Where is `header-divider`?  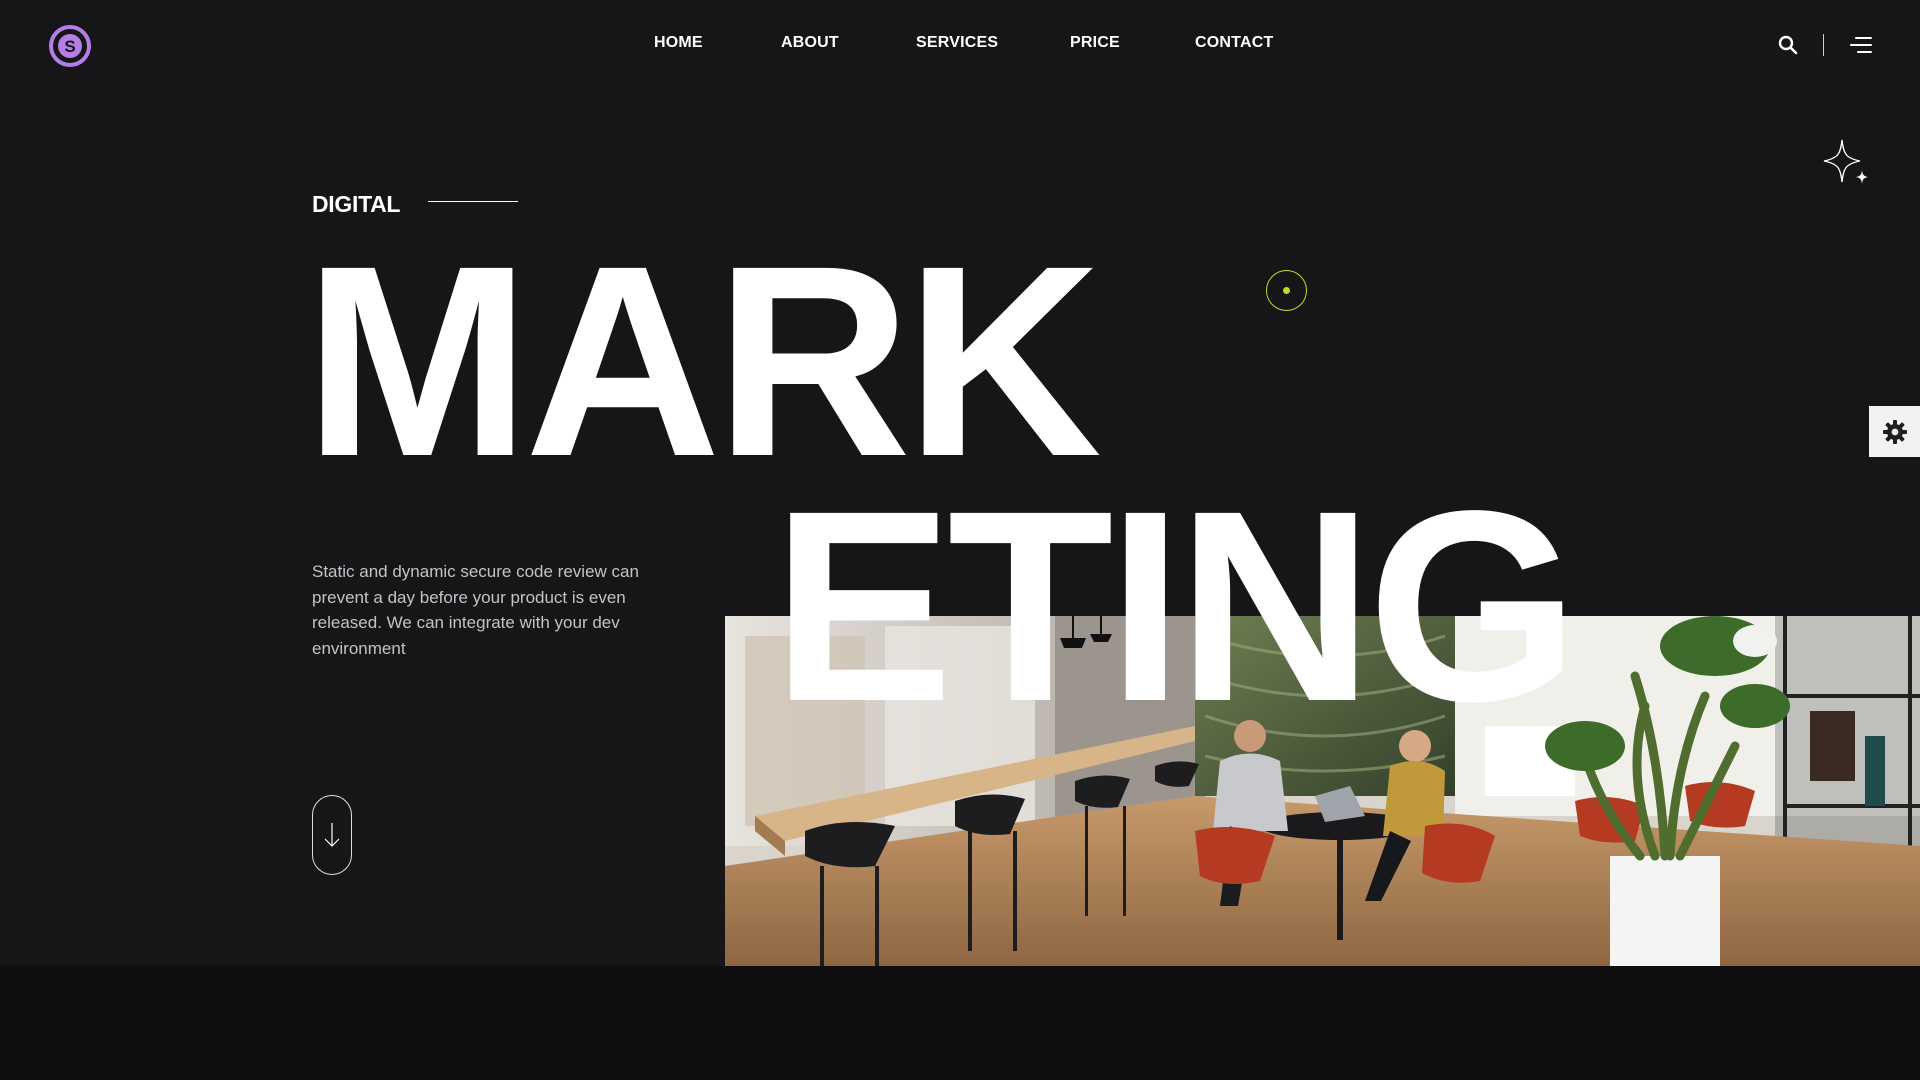
header-divider is located at coordinates (1823, 45).